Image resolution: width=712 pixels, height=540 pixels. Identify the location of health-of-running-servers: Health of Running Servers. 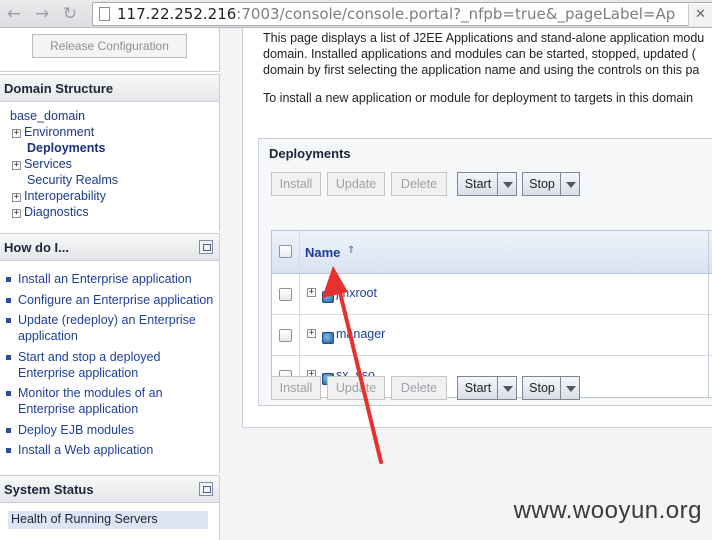
(108, 520).